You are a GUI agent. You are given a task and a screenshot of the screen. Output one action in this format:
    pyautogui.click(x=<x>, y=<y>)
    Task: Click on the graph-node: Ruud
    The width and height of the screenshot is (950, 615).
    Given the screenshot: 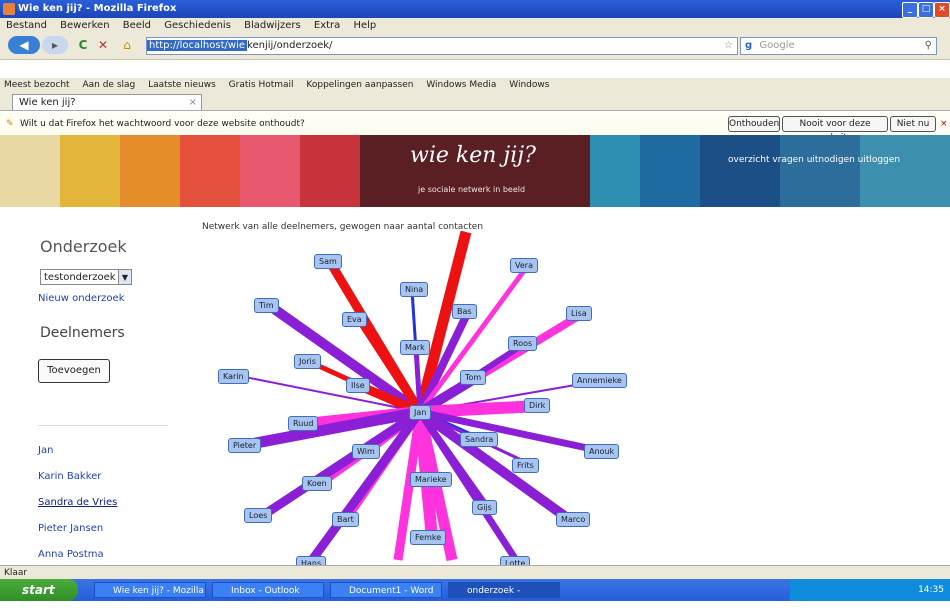 What is the action you would take?
    pyautogui.click(x=303, y=423)
    